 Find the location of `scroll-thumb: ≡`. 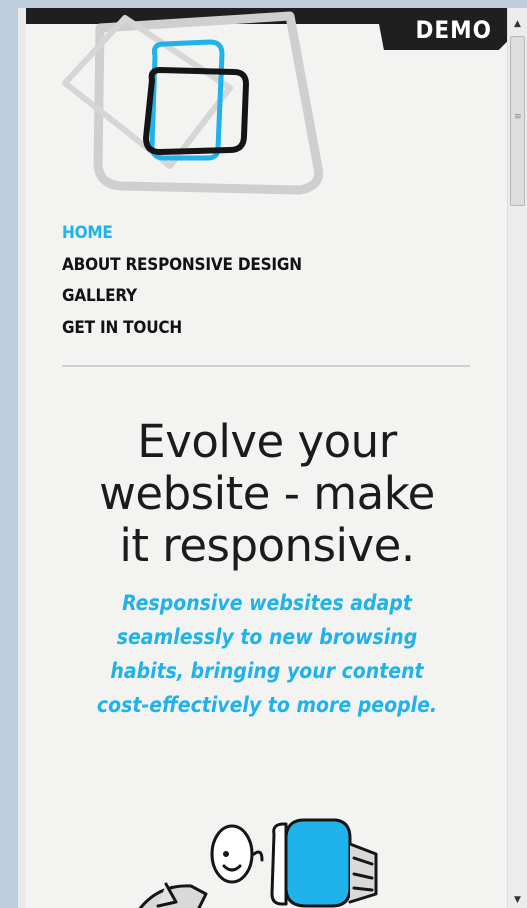

scroll-thumb: ≡ is located at coordinates (517, 121).